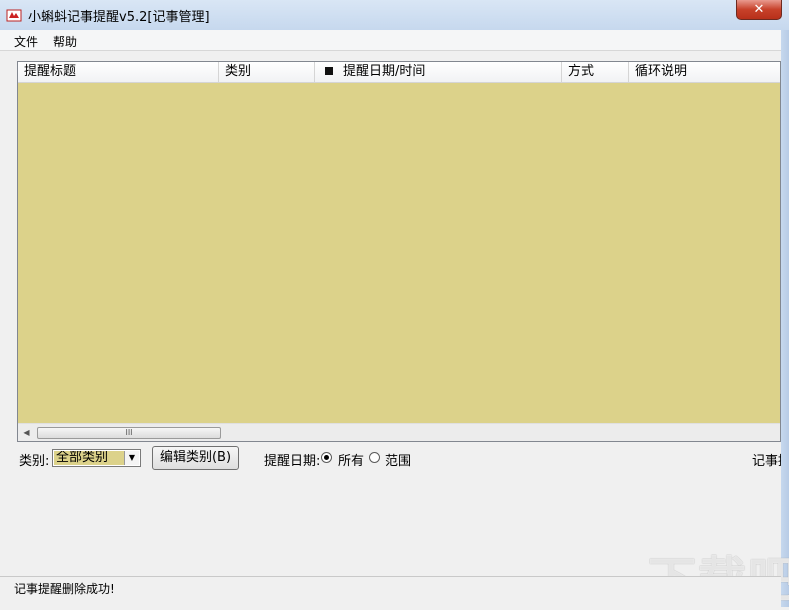 The width and height of the screenshot is (789, 610). Describe the element at coordinates (374, 457) in the screenshot. I see `date-range-radio` at that location.